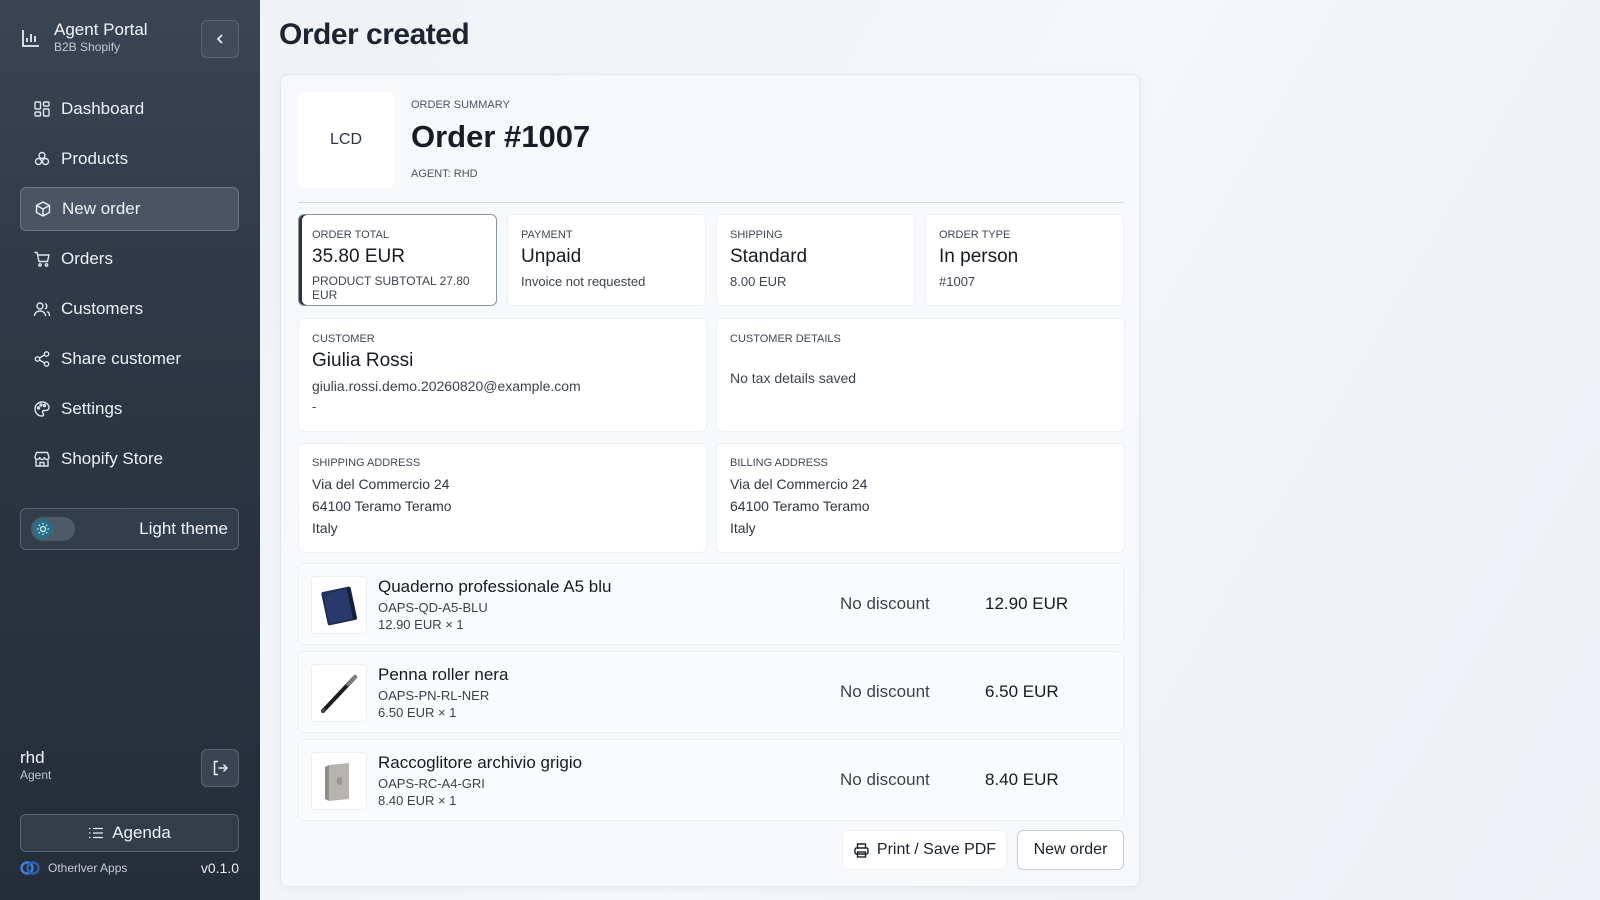 The width and height of the screenshot is (1600, 900). I want to click on company-credit: Otherlver Apps, so click(73, 868).